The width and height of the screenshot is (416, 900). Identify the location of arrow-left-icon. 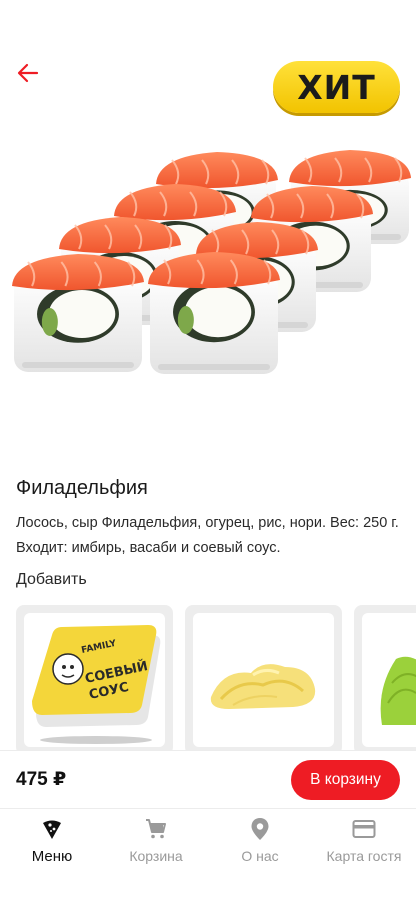
(28, 73).